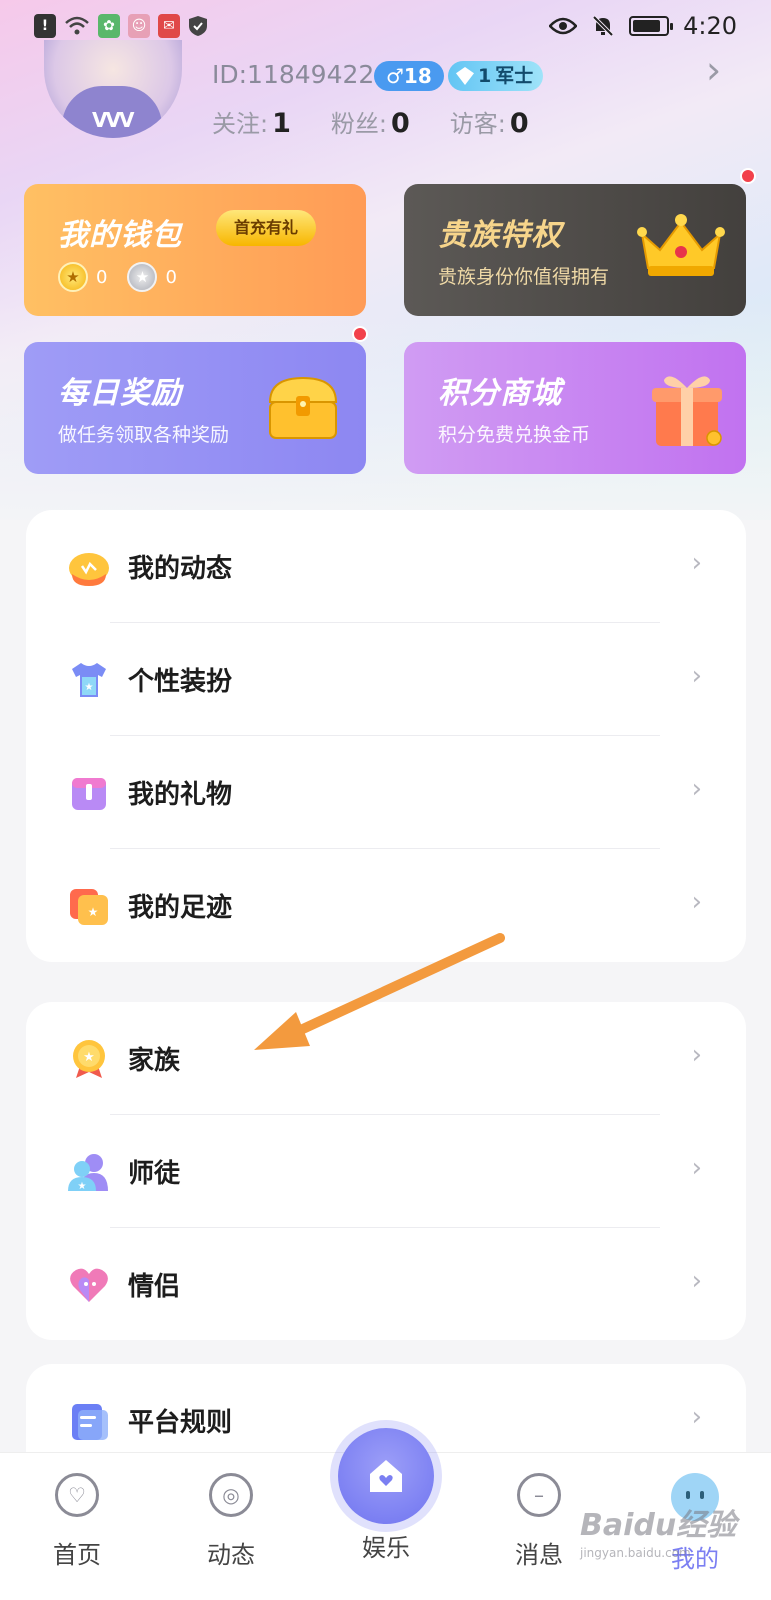  I want to click on document-icon, so click(90, 1422).